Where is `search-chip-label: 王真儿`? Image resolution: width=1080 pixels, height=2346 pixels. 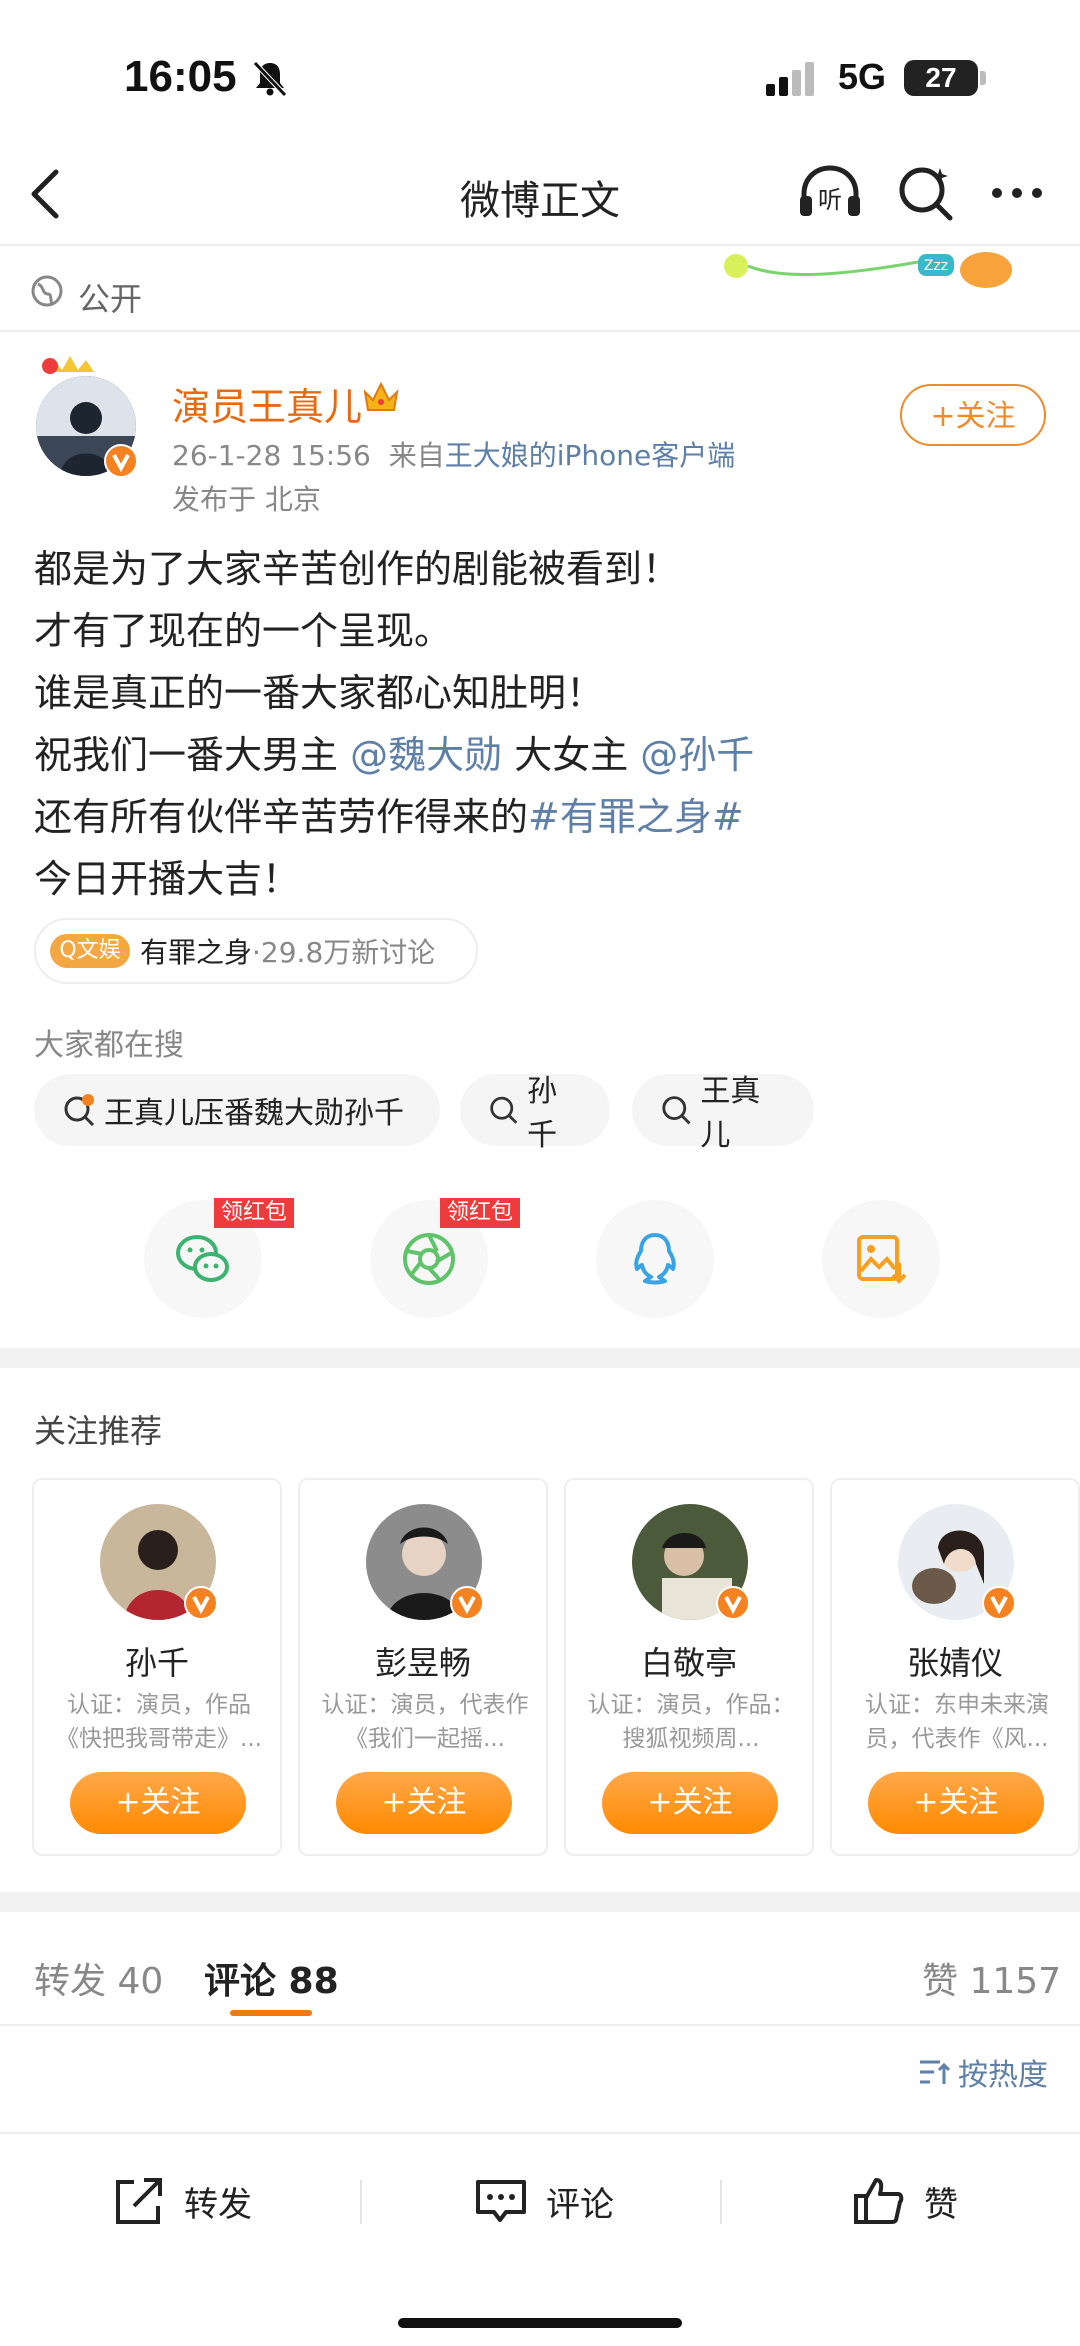
search-chip-label: 王真儿 is located at coordinates (730, 1113).